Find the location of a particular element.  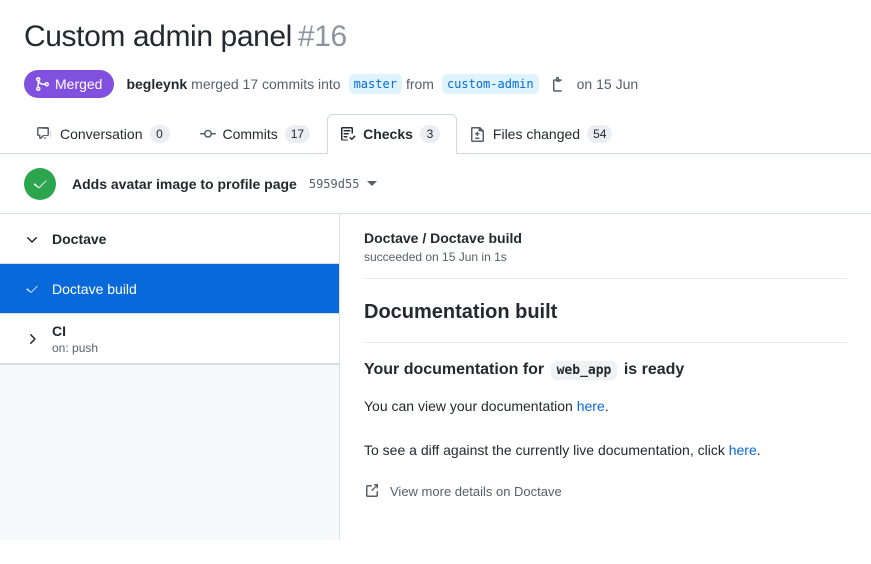

commit-title: Adds avatar image to profile page is located at coordinates (184, 183).